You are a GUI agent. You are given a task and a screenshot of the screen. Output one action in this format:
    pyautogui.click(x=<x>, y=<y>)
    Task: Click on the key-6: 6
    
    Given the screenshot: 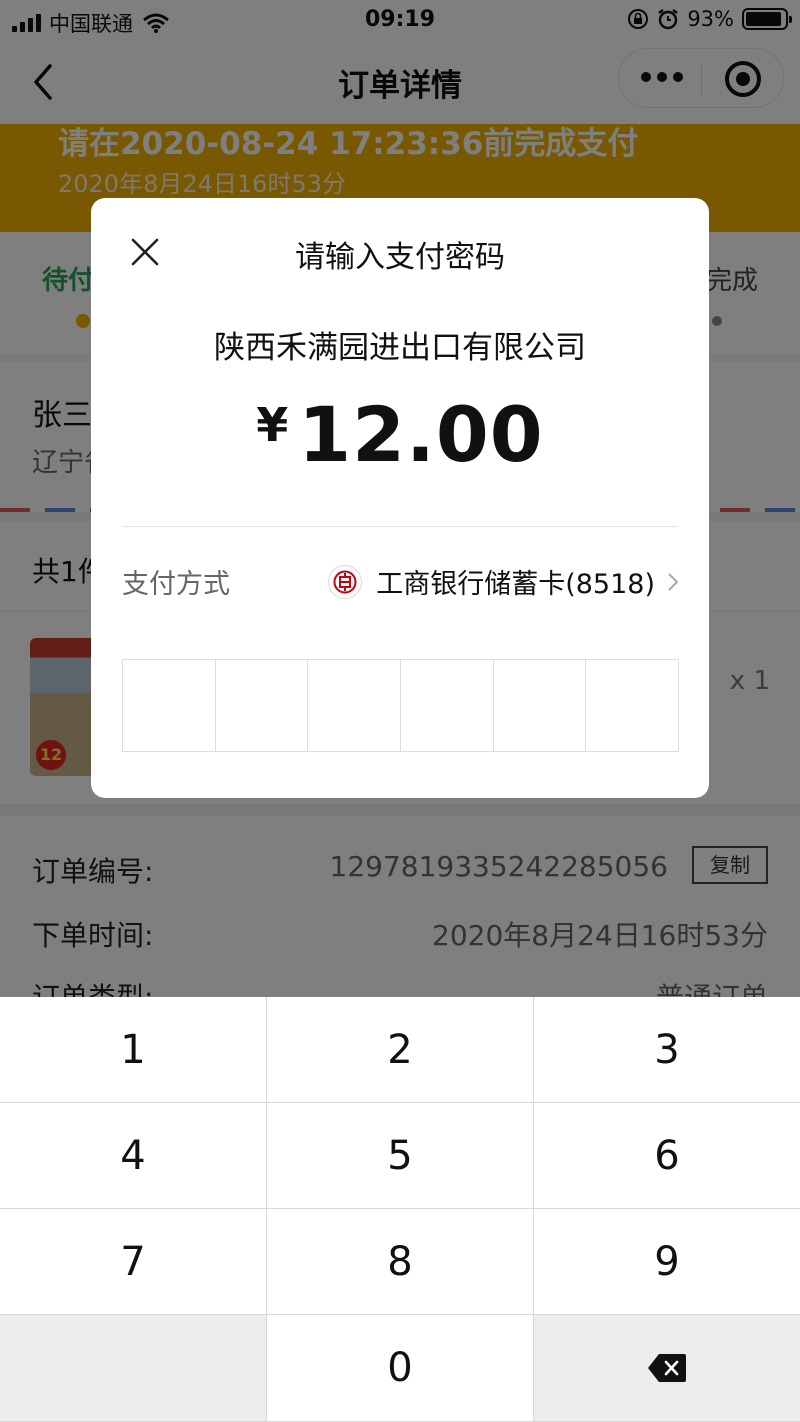 What is the action you would take?
    pyautogui.click(x=667, y=1155)
    